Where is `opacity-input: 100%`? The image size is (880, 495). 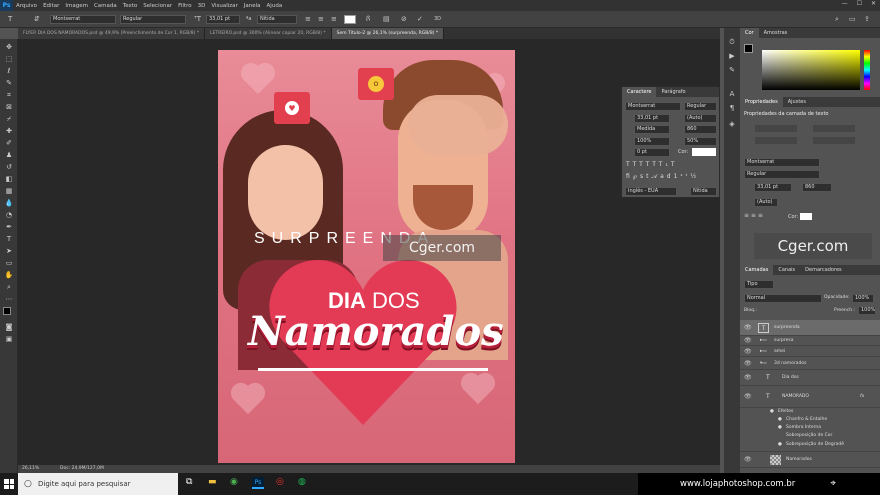 opacity-input: 100% is located at coordinates (863, 298).